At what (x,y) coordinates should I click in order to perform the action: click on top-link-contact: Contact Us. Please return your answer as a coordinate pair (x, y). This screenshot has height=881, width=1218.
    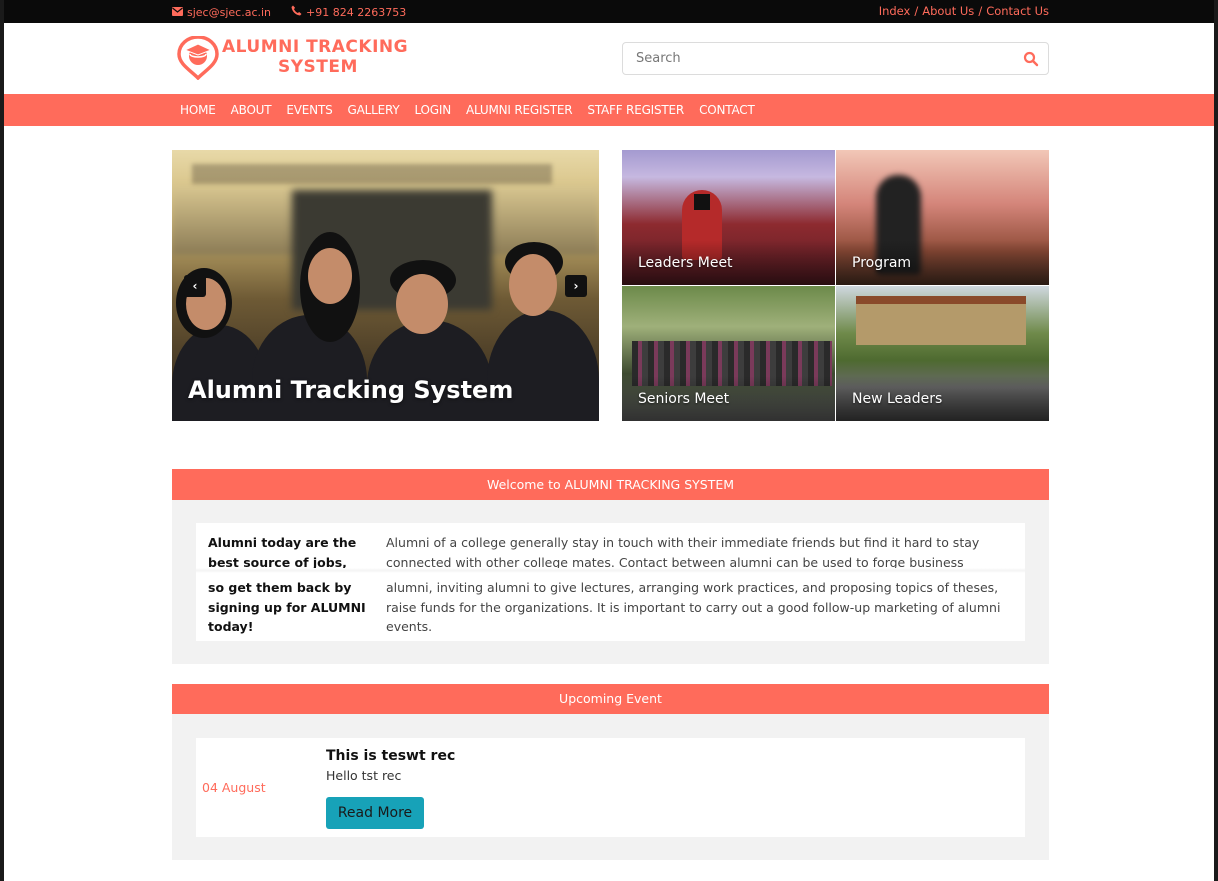
    Looking at the image, I should click on (1017, 11).